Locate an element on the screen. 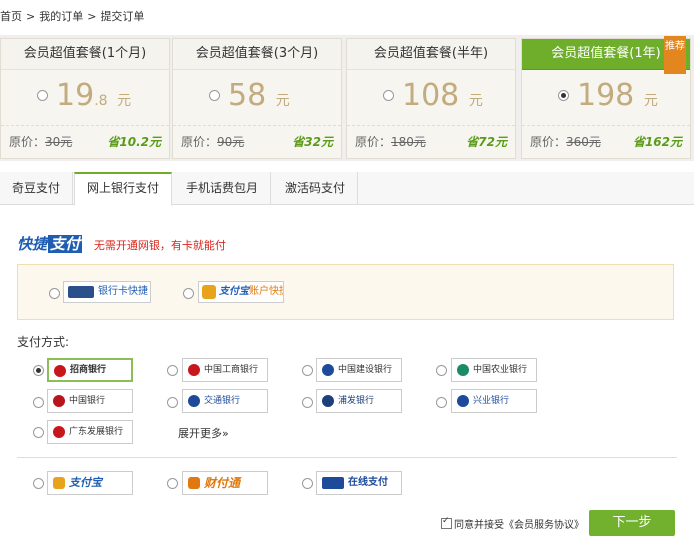  plan-name: 会员超值套餐(1个月) is located at coordinates (85, 54).